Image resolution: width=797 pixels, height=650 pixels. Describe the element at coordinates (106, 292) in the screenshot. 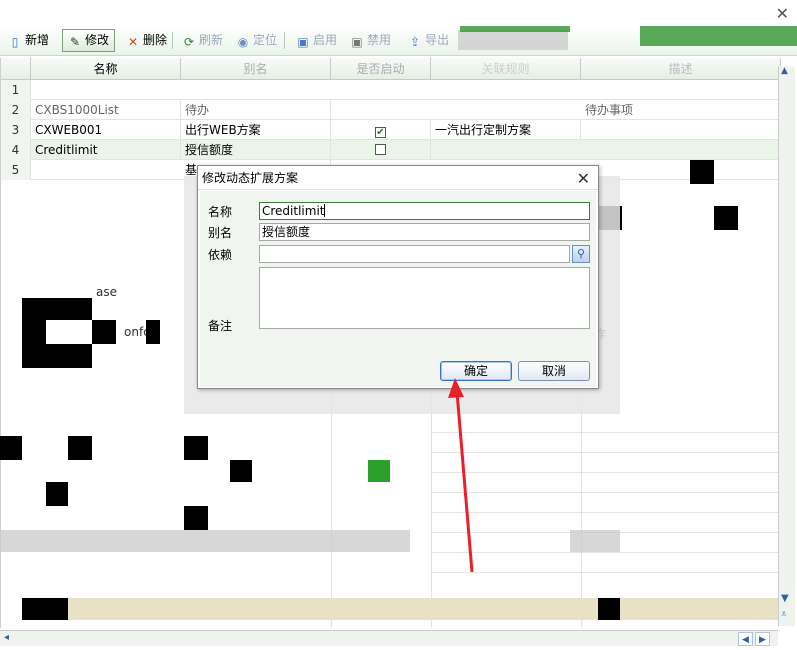

I see `partial-text: ase` at that location.